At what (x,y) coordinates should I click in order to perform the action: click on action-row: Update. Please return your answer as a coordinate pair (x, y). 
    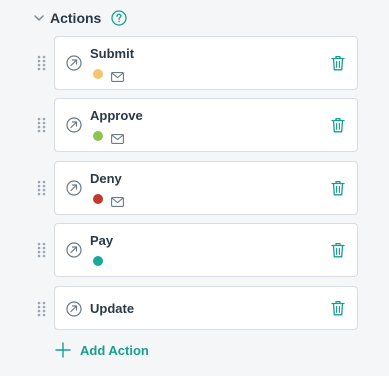
    Looking at the image, I should click on (194, 313).